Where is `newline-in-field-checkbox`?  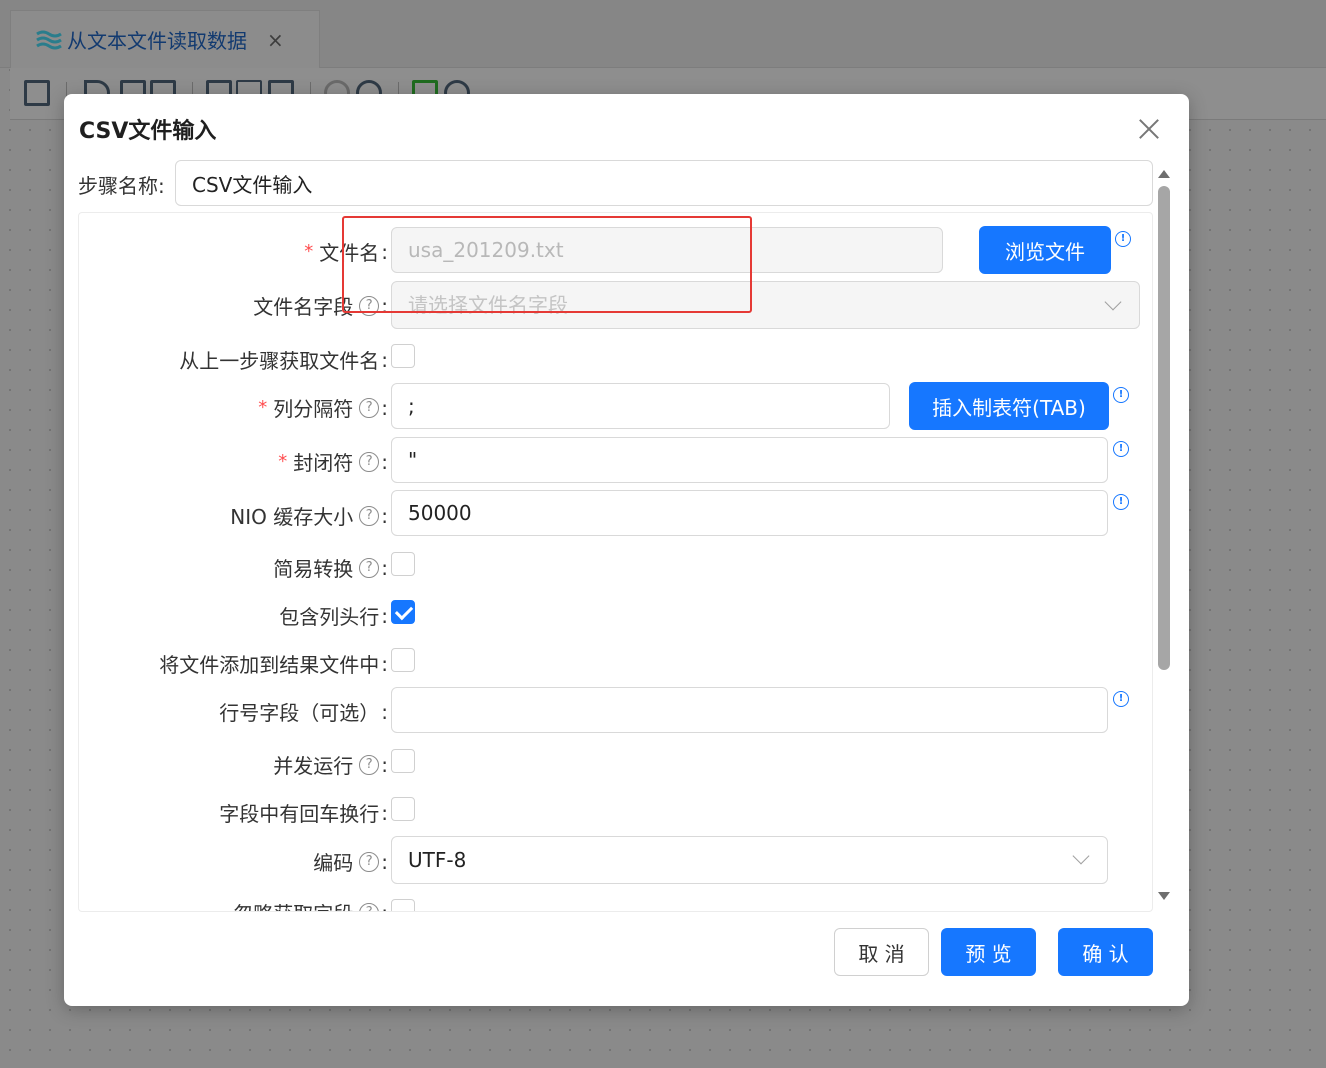
newline-in-field-checkbox is located at coordinates (403, 809).